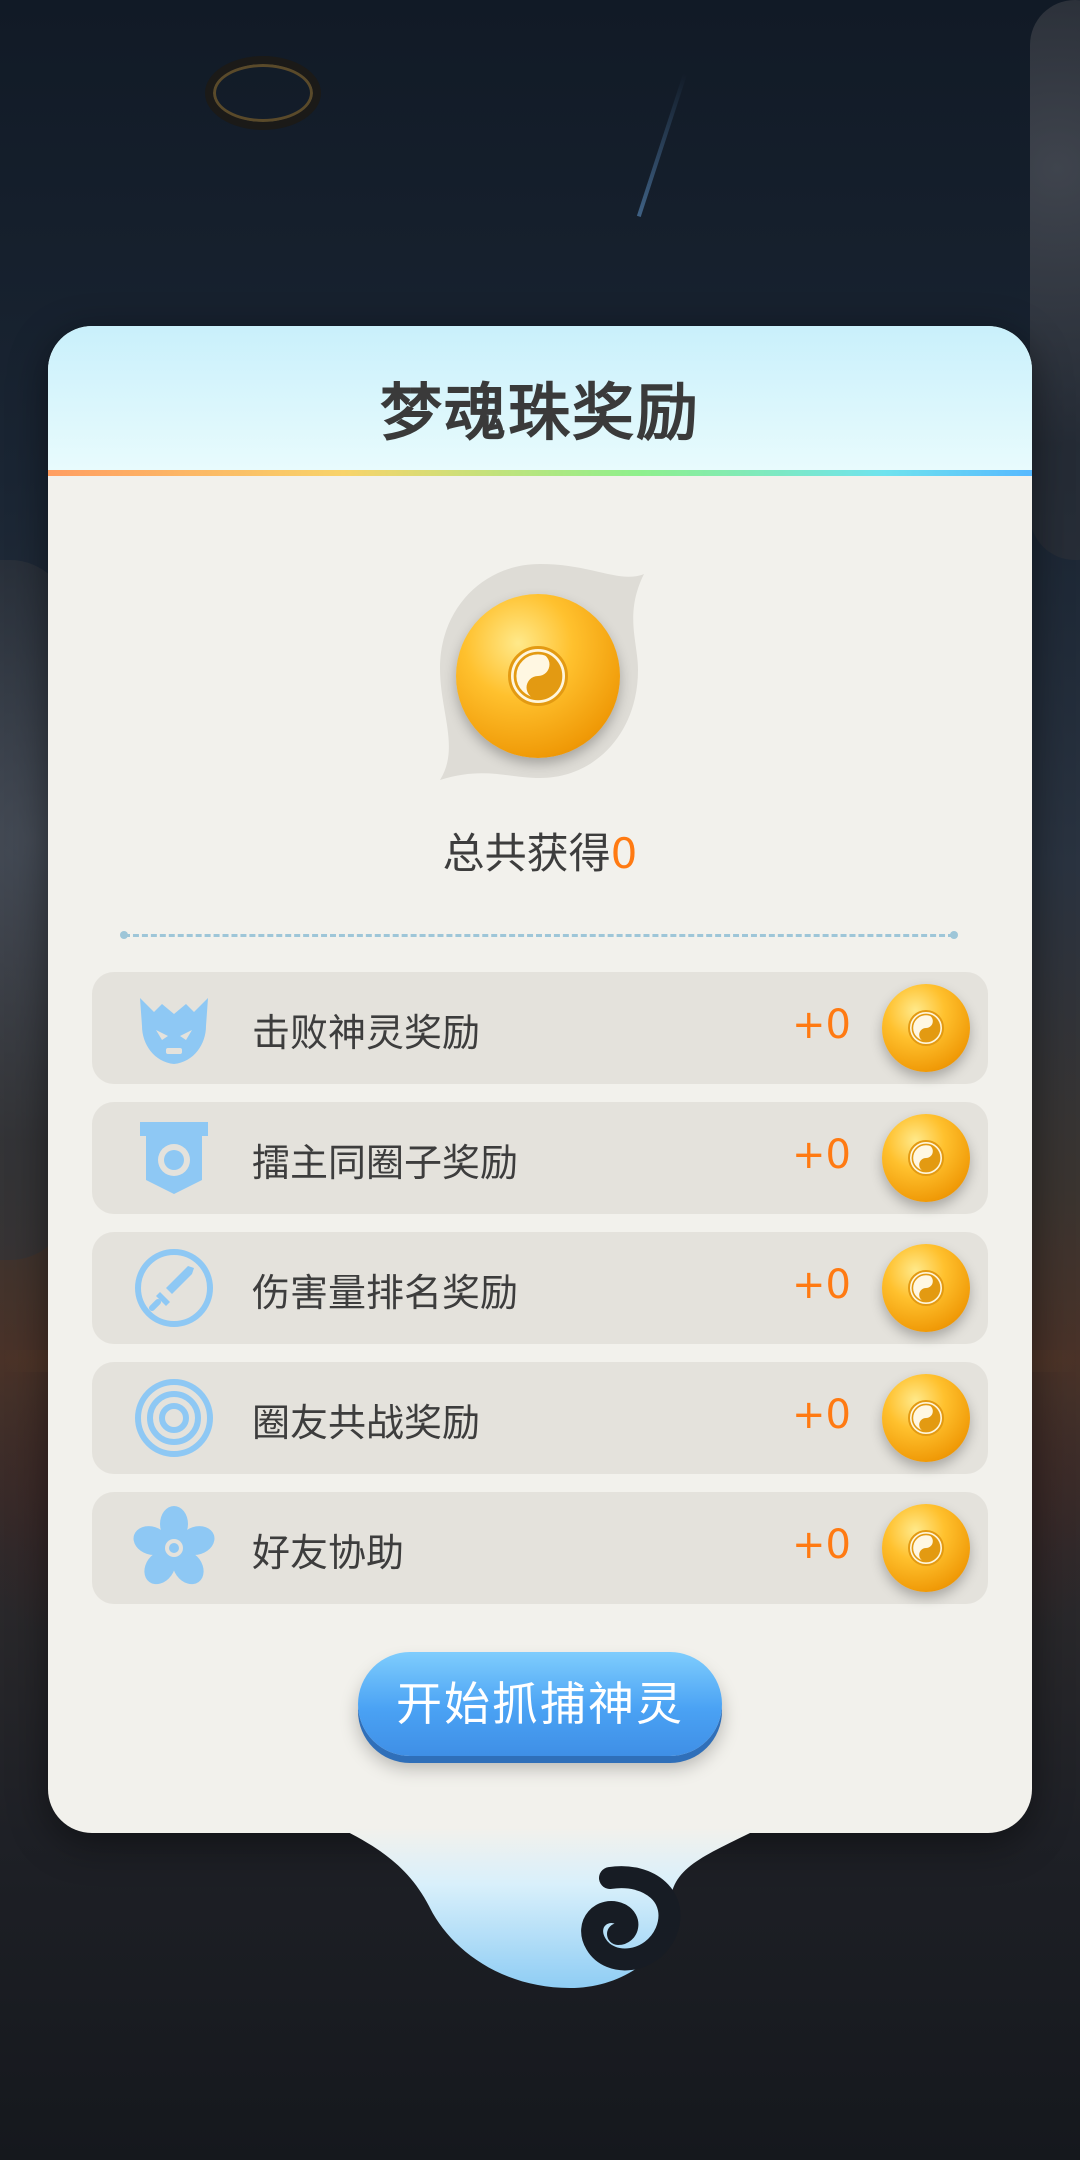  I want to click on sword-icon, so click(174, 1288).